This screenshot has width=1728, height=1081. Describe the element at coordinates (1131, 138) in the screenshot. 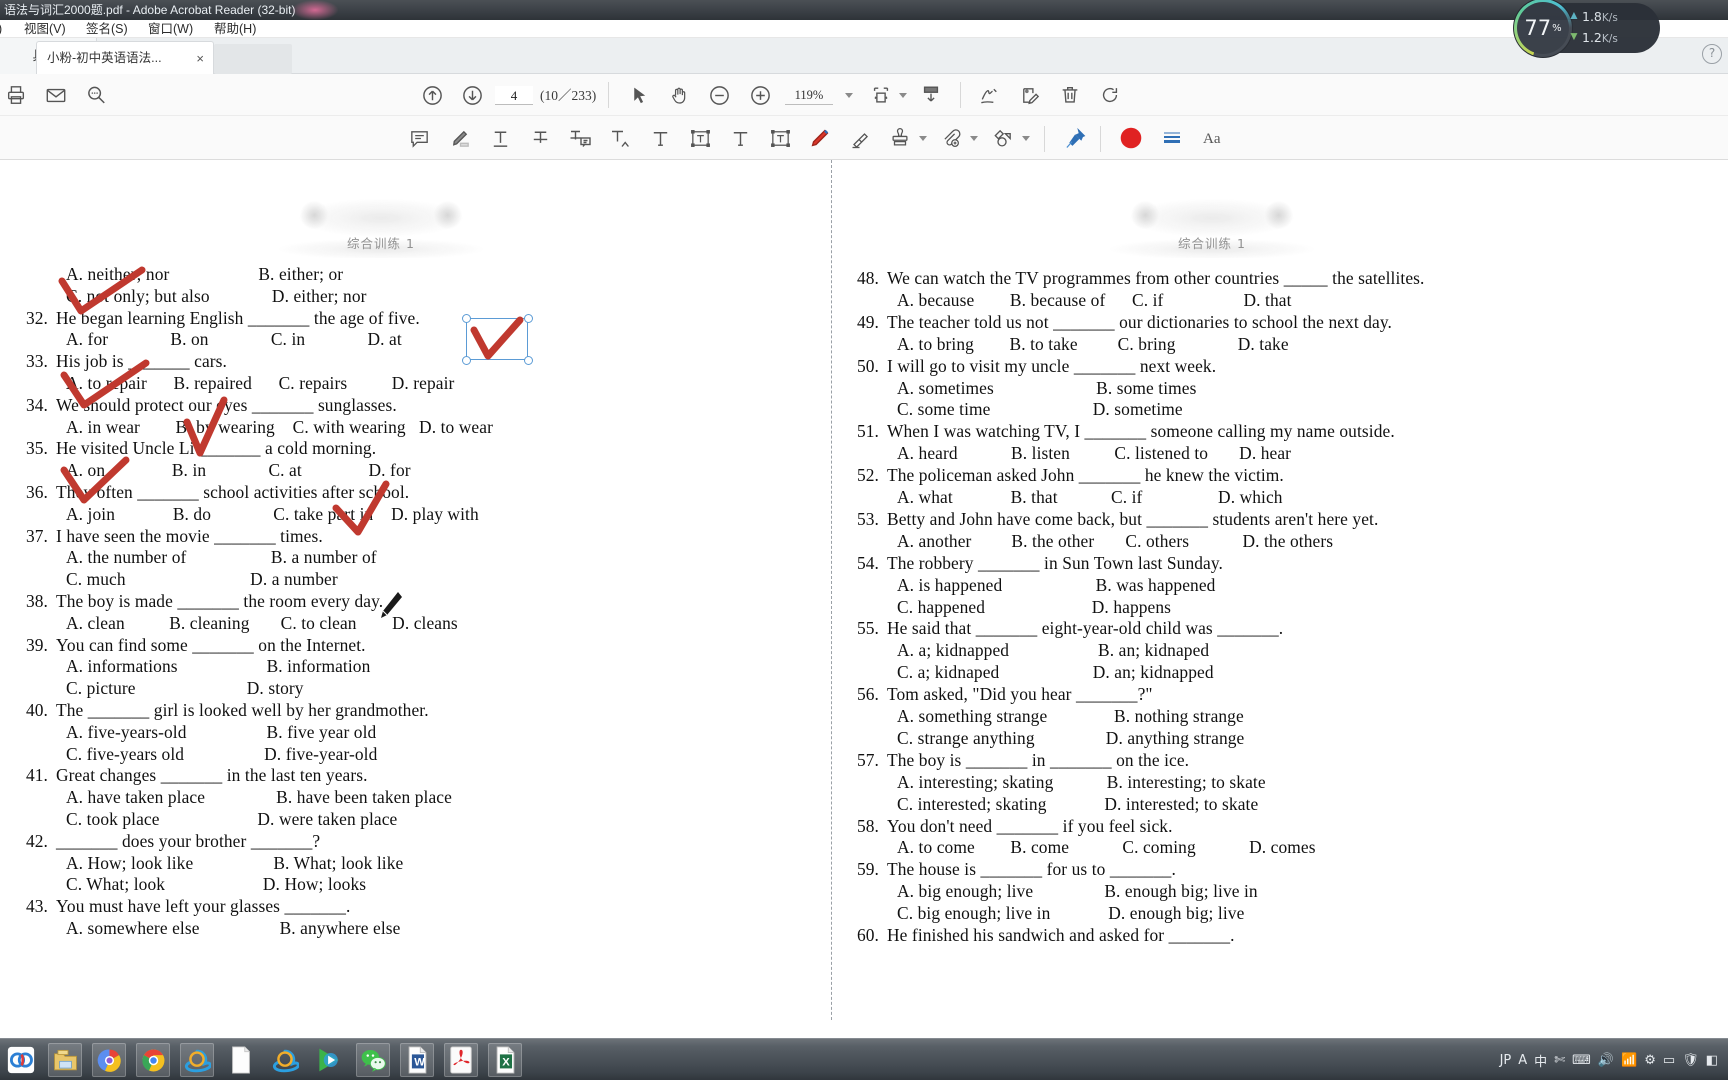

I see `red-color-circle-icon` at that location.